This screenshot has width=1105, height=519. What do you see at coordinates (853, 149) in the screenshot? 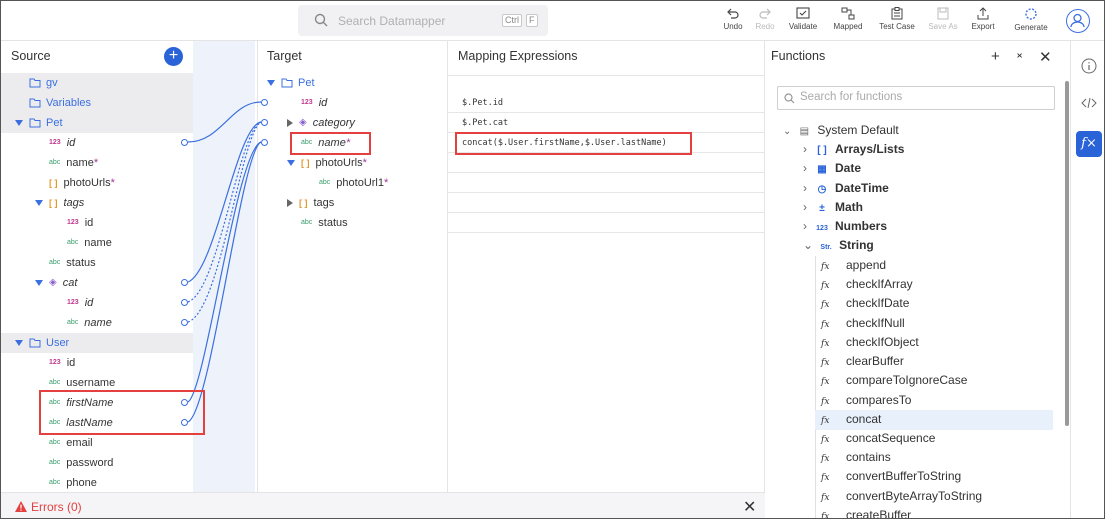
I see `function-category-arrays: ›[ ] Arrays/Lists` at bounding box center [853, 149].